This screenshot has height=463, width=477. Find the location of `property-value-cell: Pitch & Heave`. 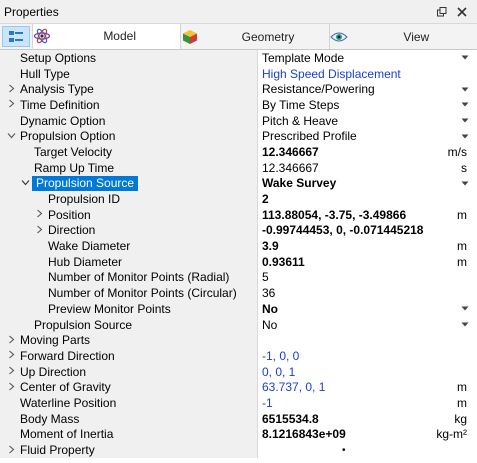

property-value-cell: Pitch & Heave is located at coordinates (367, 121).